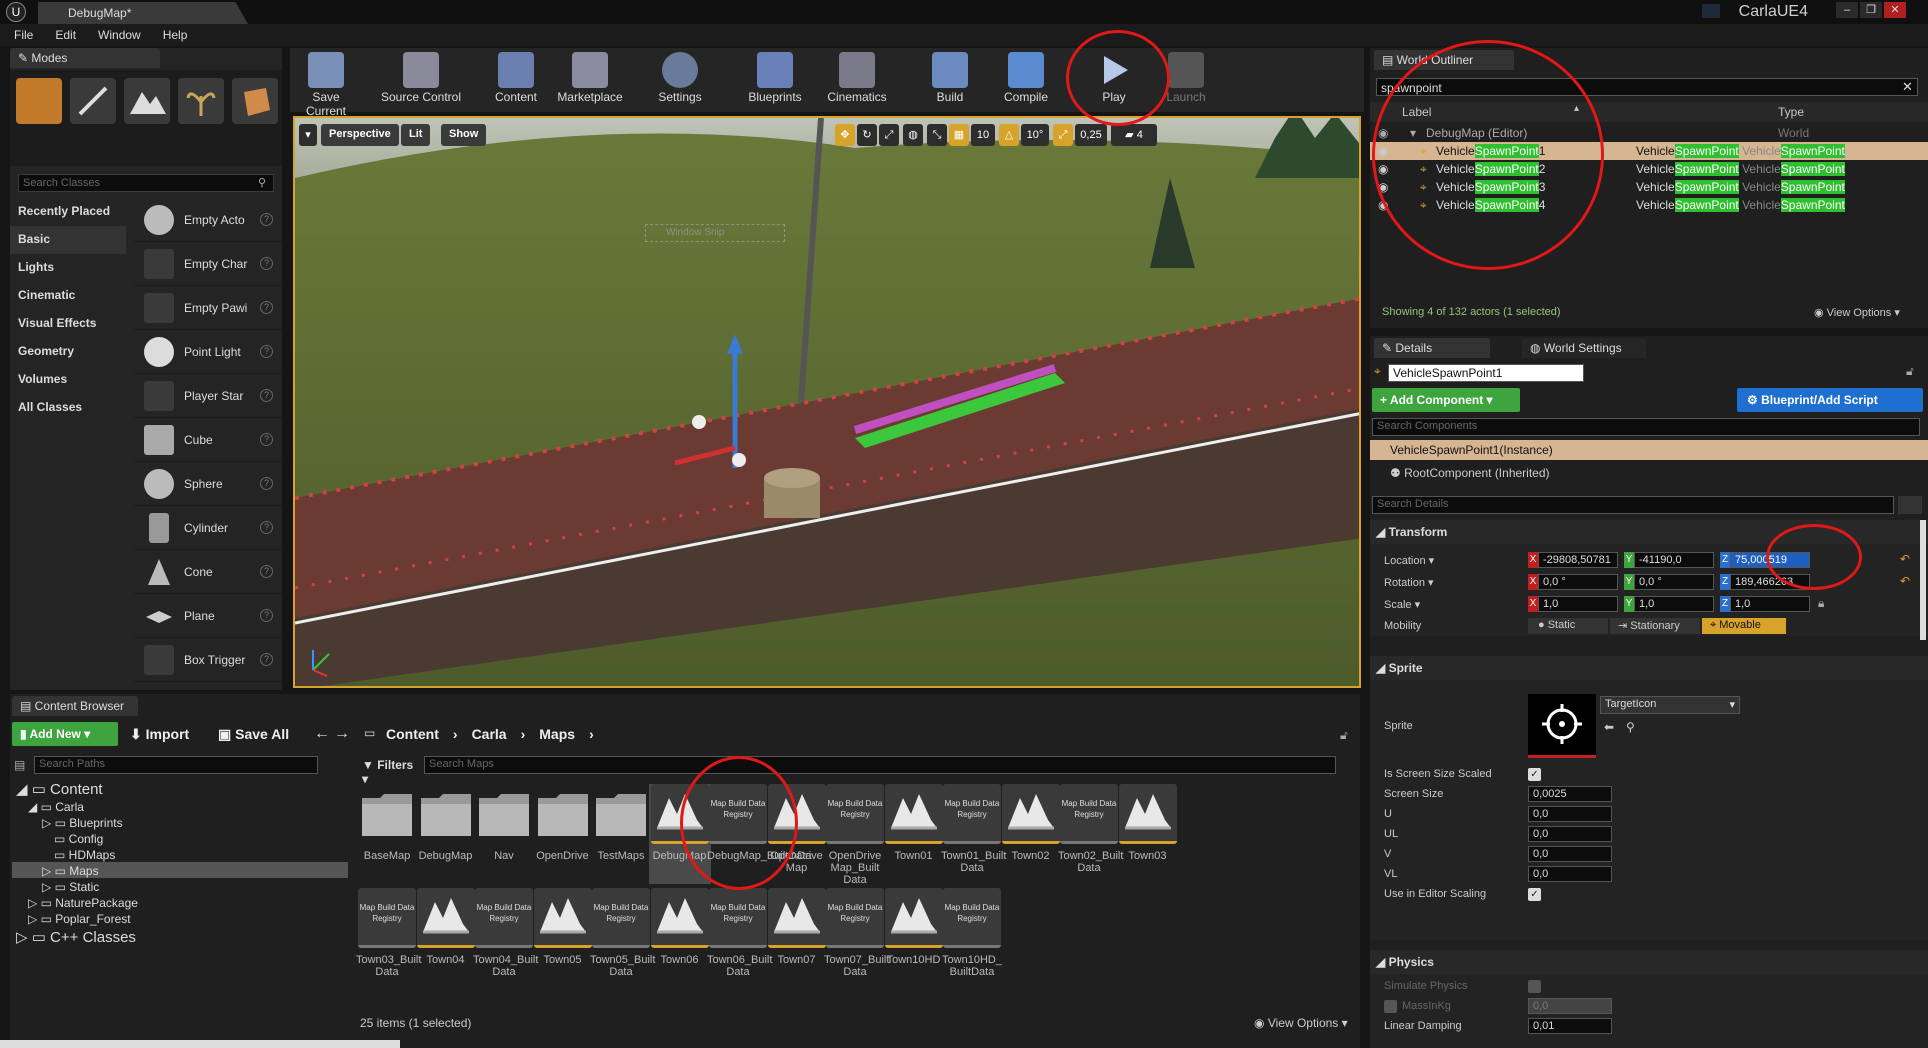  I want to click on rotation-snap-icon: △, so click(1009, 135).